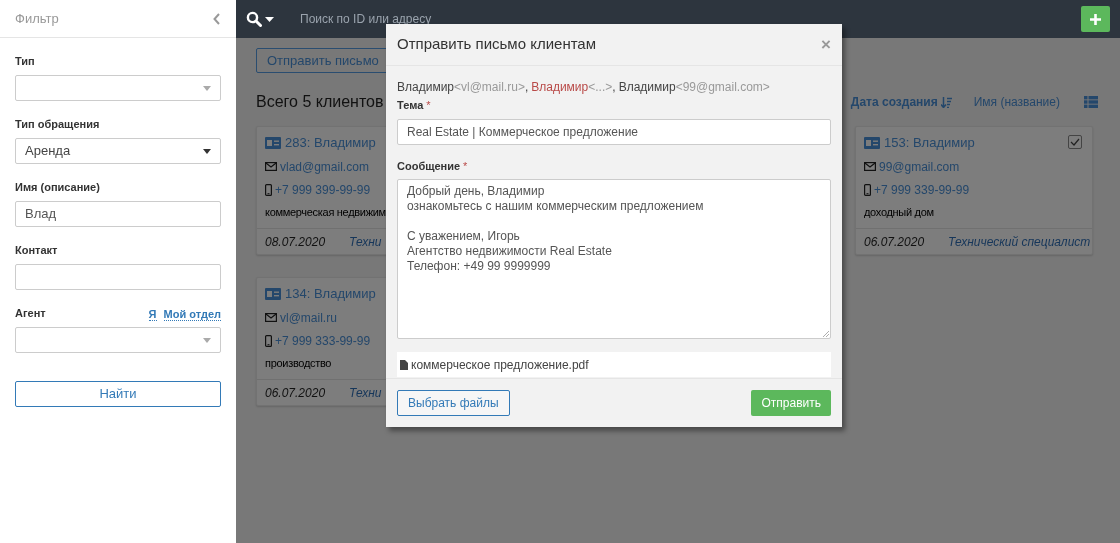  I want to click on filter-link: Я, so click(152, 314).